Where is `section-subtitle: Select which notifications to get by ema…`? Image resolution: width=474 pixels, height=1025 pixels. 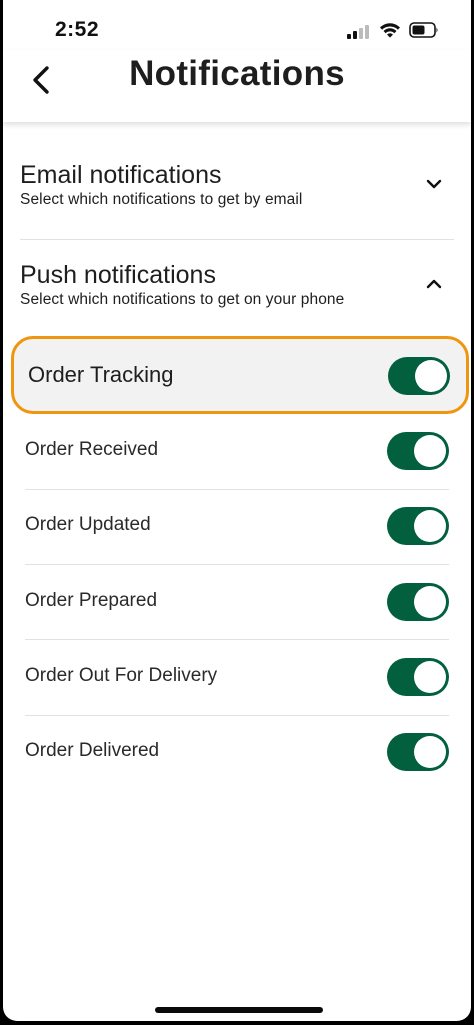 section-subtitle: Select which notifications to get by ema… is located at coordinates (161, 199).